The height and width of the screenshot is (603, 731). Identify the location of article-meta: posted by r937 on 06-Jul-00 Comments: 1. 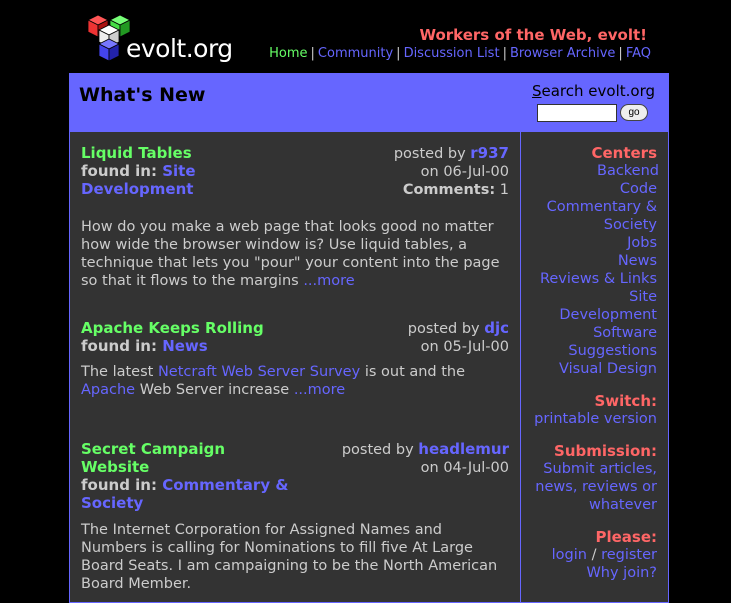
(451, 171).